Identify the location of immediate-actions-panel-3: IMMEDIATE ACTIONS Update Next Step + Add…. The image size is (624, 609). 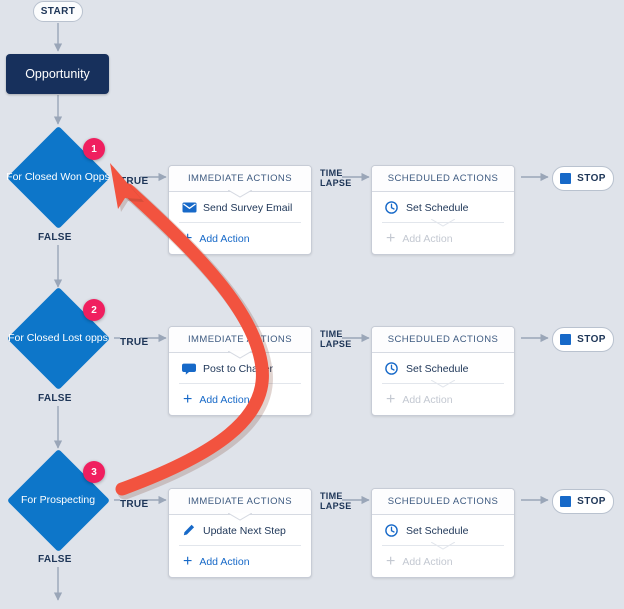
(240, 533).